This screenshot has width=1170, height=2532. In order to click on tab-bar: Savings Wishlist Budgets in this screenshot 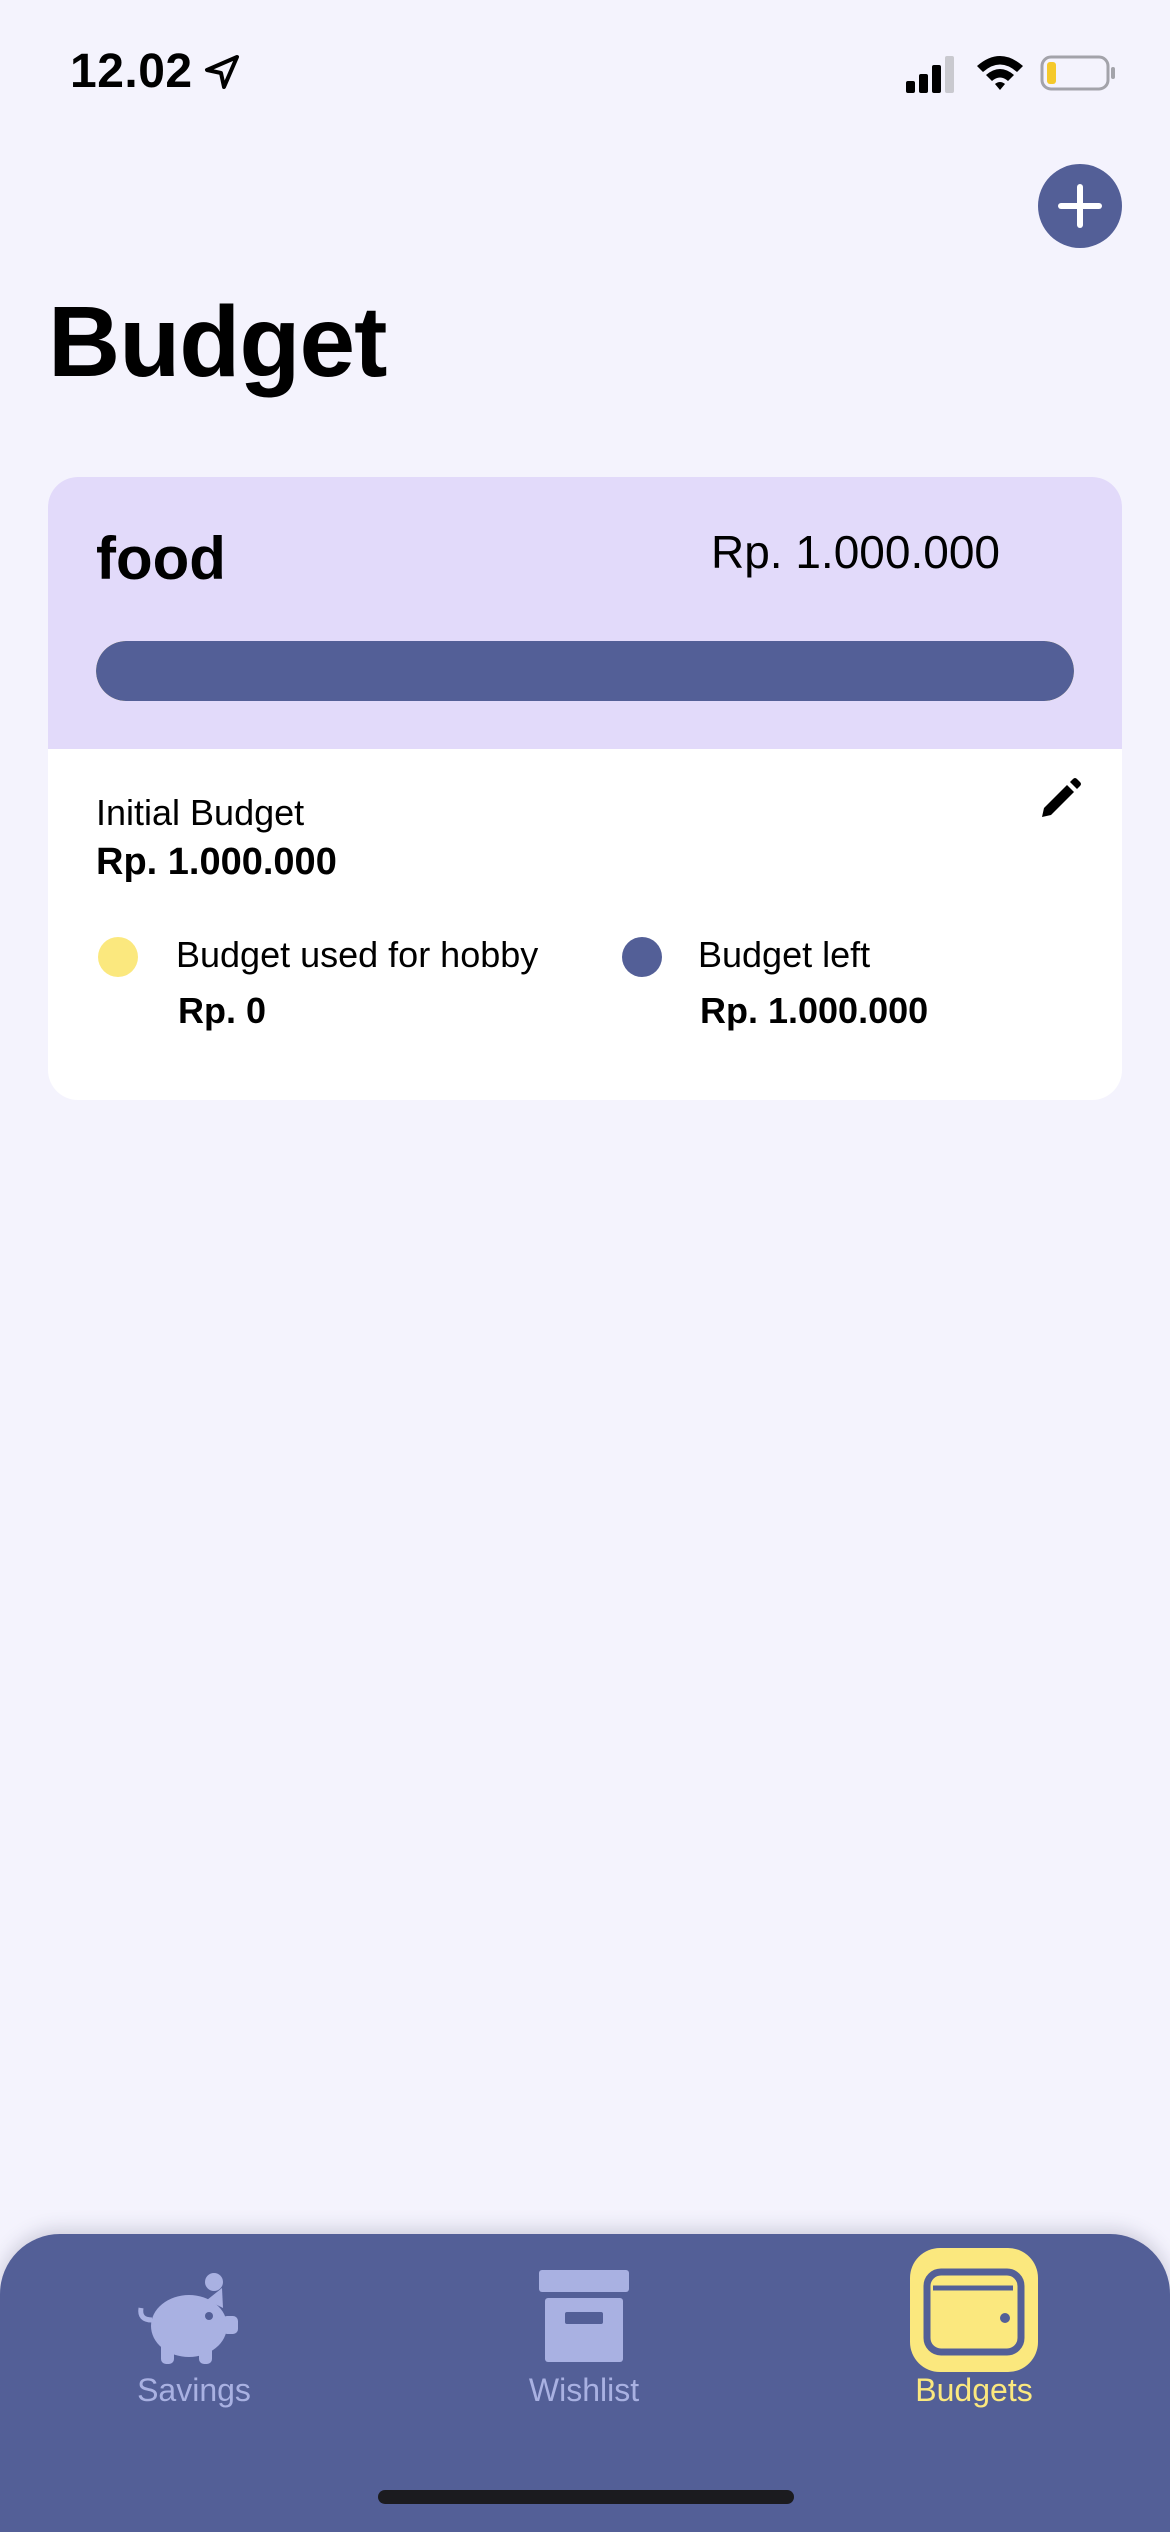, I will do `click(585, 2383)`.